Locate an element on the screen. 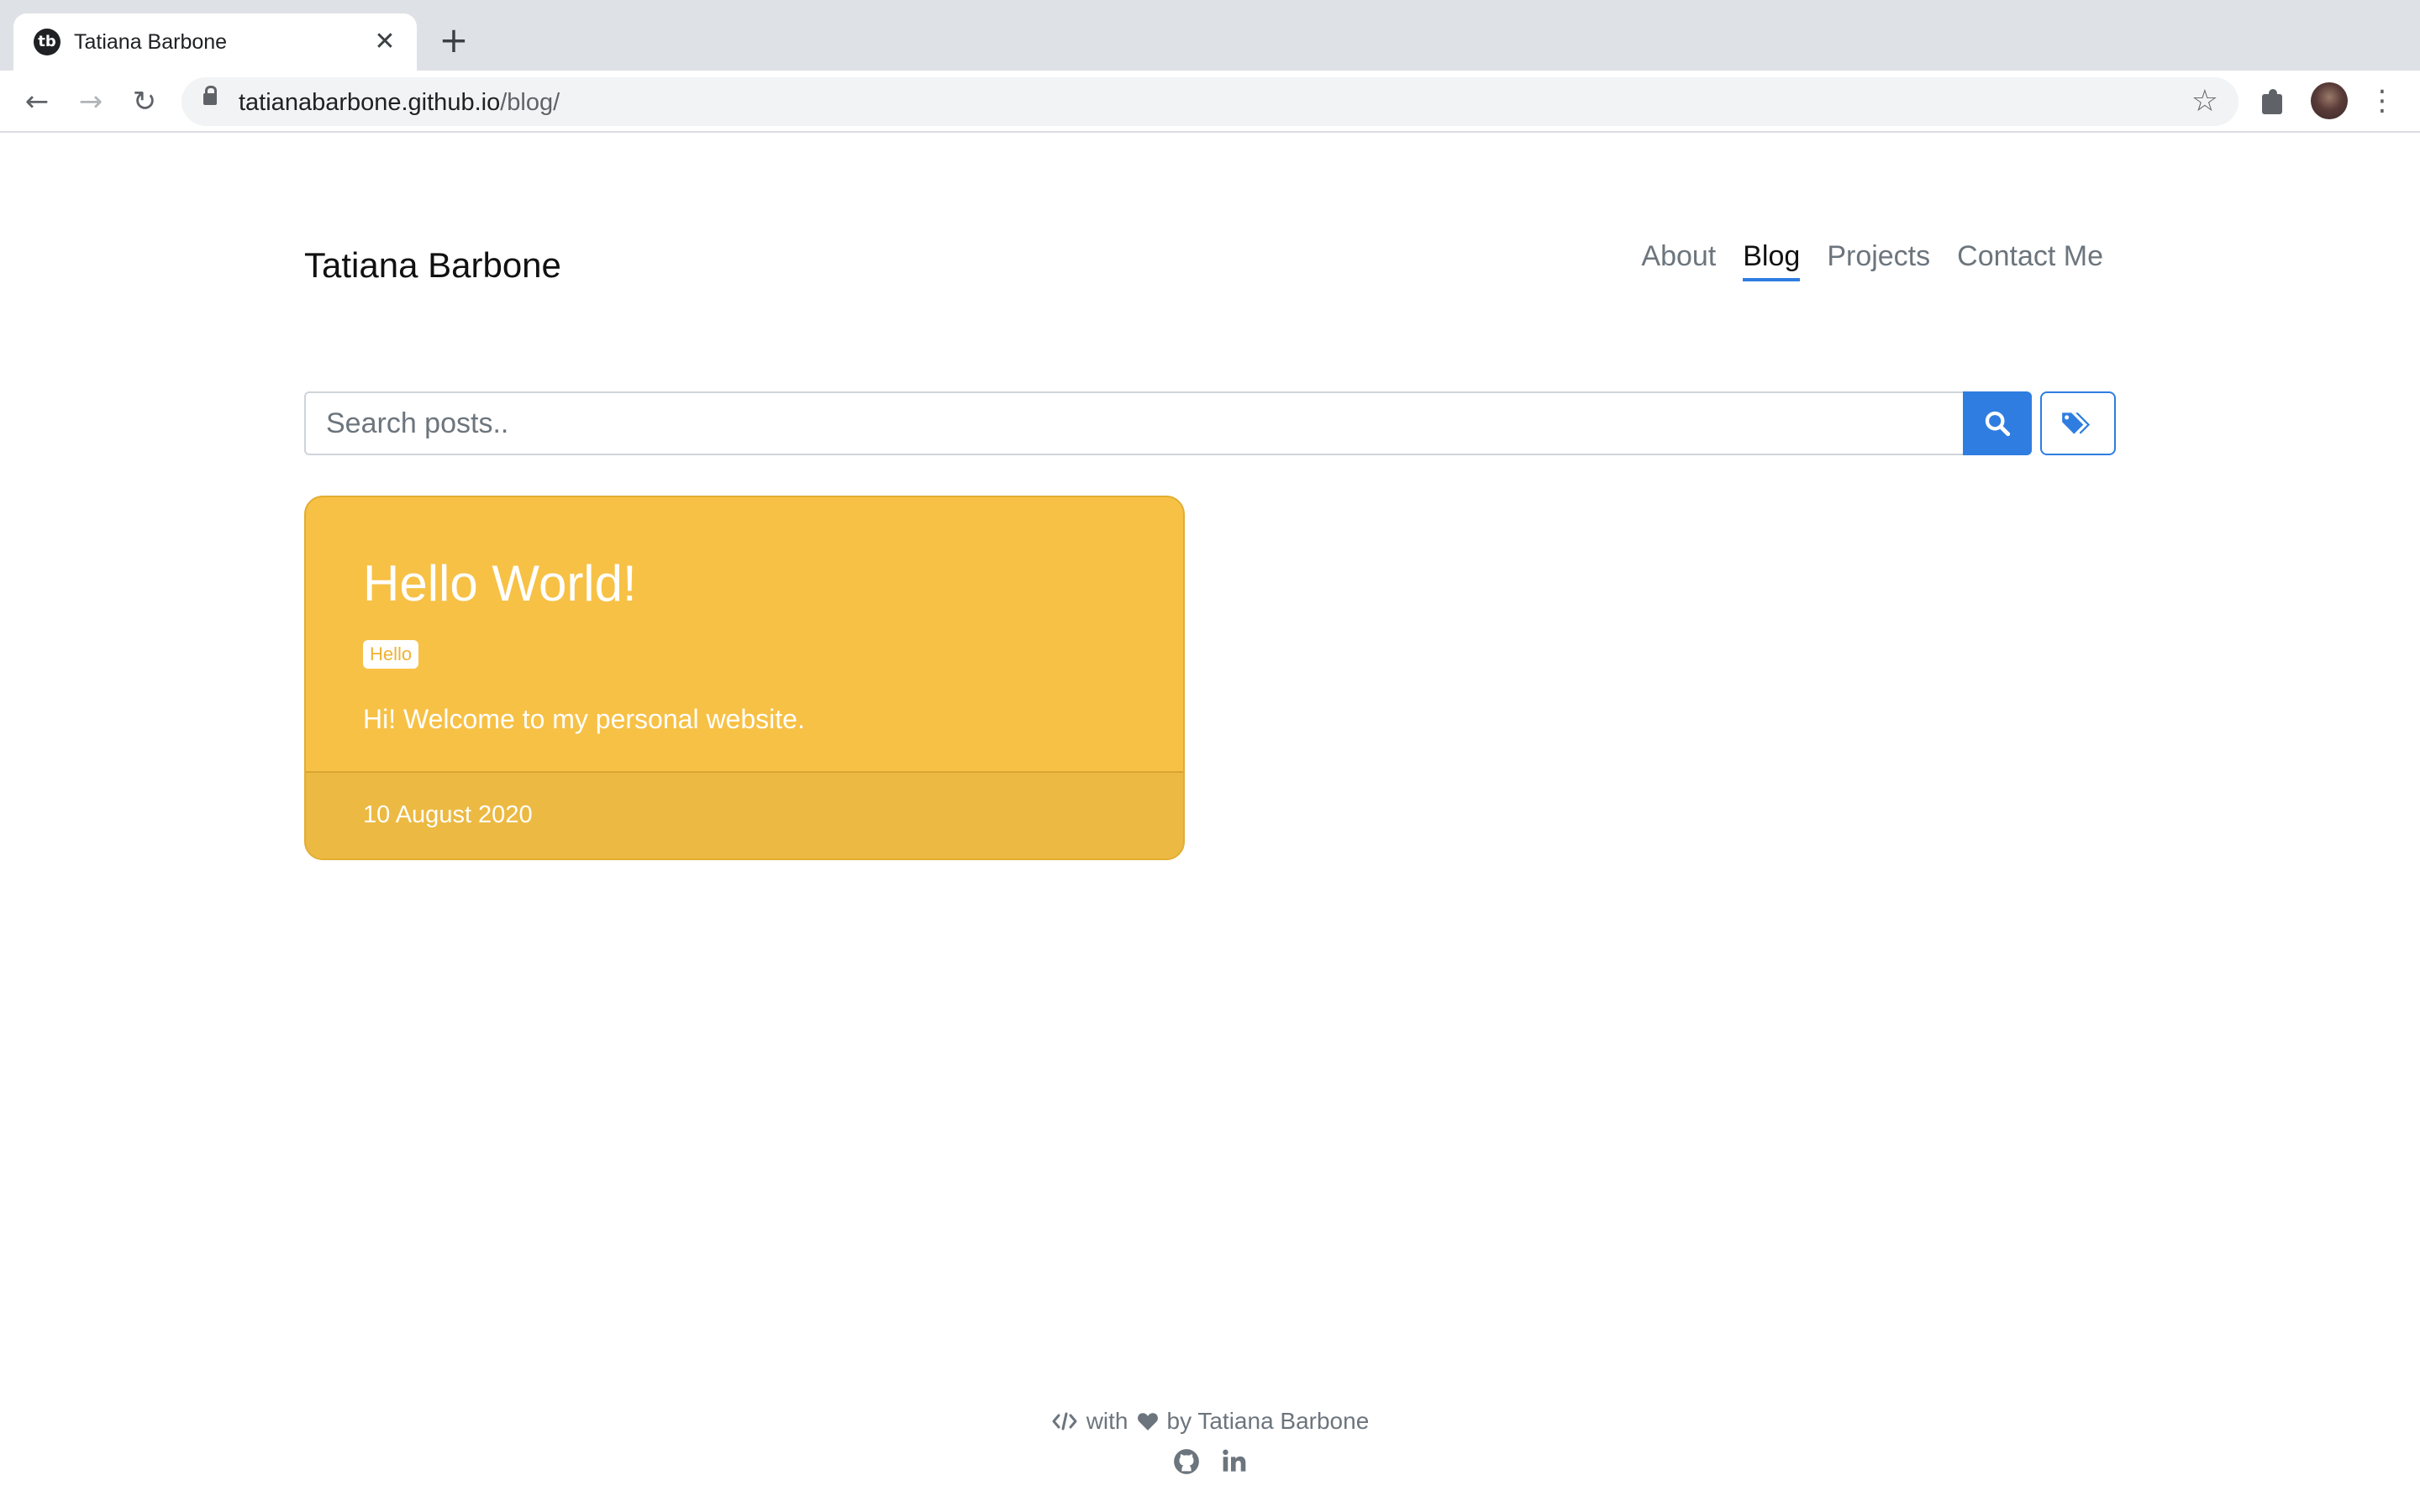 The image size is (2420, 1512). browser-toolbar: ← → ↻ tatianabarbone.github.io/blog/ ☆ ⋮ is located at coordinates (1210, 102).